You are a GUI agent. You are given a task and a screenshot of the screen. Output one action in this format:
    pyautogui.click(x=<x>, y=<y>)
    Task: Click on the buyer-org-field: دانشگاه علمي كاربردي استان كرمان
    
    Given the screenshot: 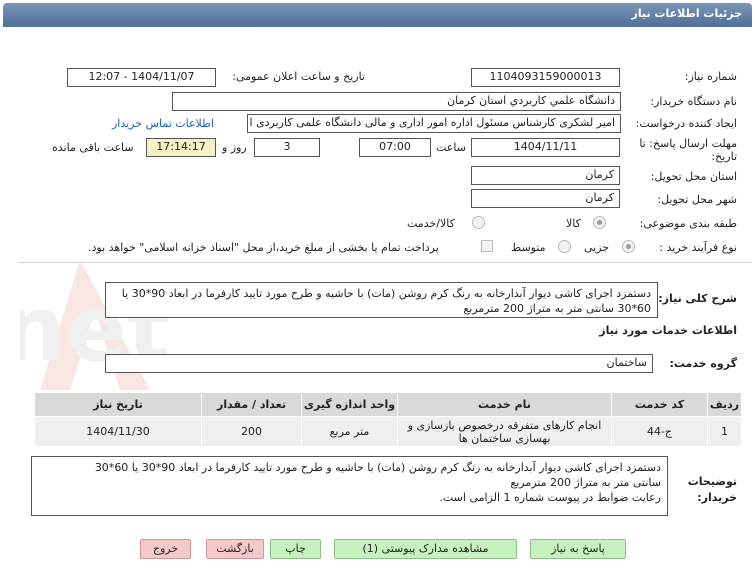 What is the action you would take?
    pyautogui.click(x=396, y=101)
    